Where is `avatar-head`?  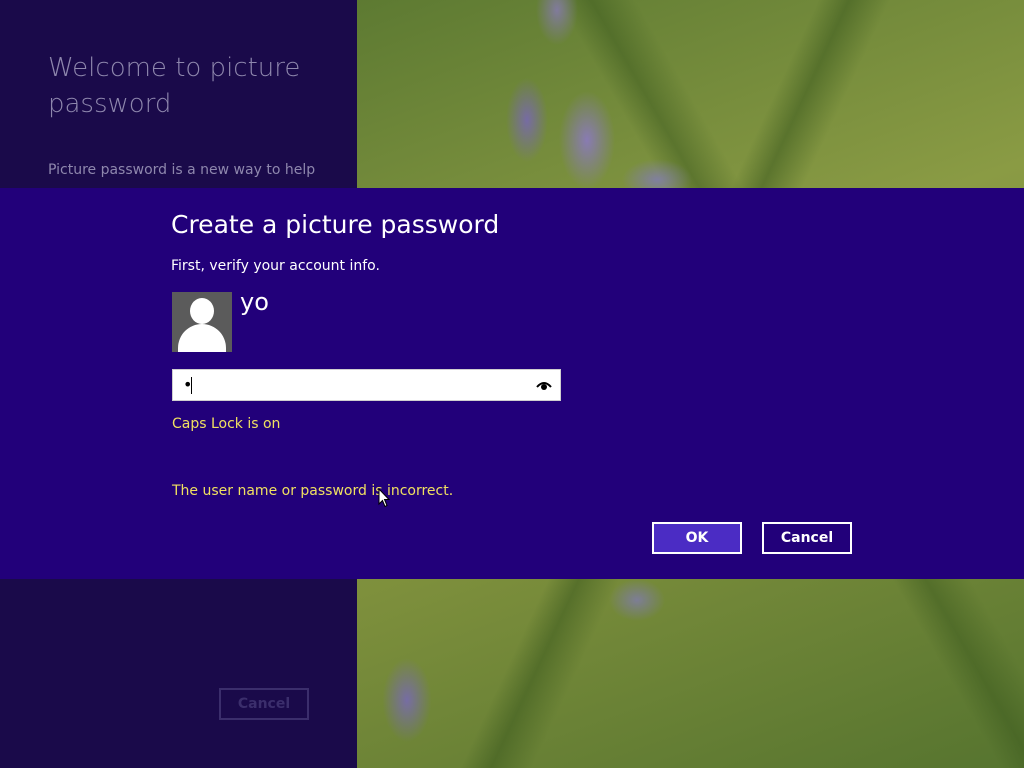
avatar-head is located at coordinates (202, 311).